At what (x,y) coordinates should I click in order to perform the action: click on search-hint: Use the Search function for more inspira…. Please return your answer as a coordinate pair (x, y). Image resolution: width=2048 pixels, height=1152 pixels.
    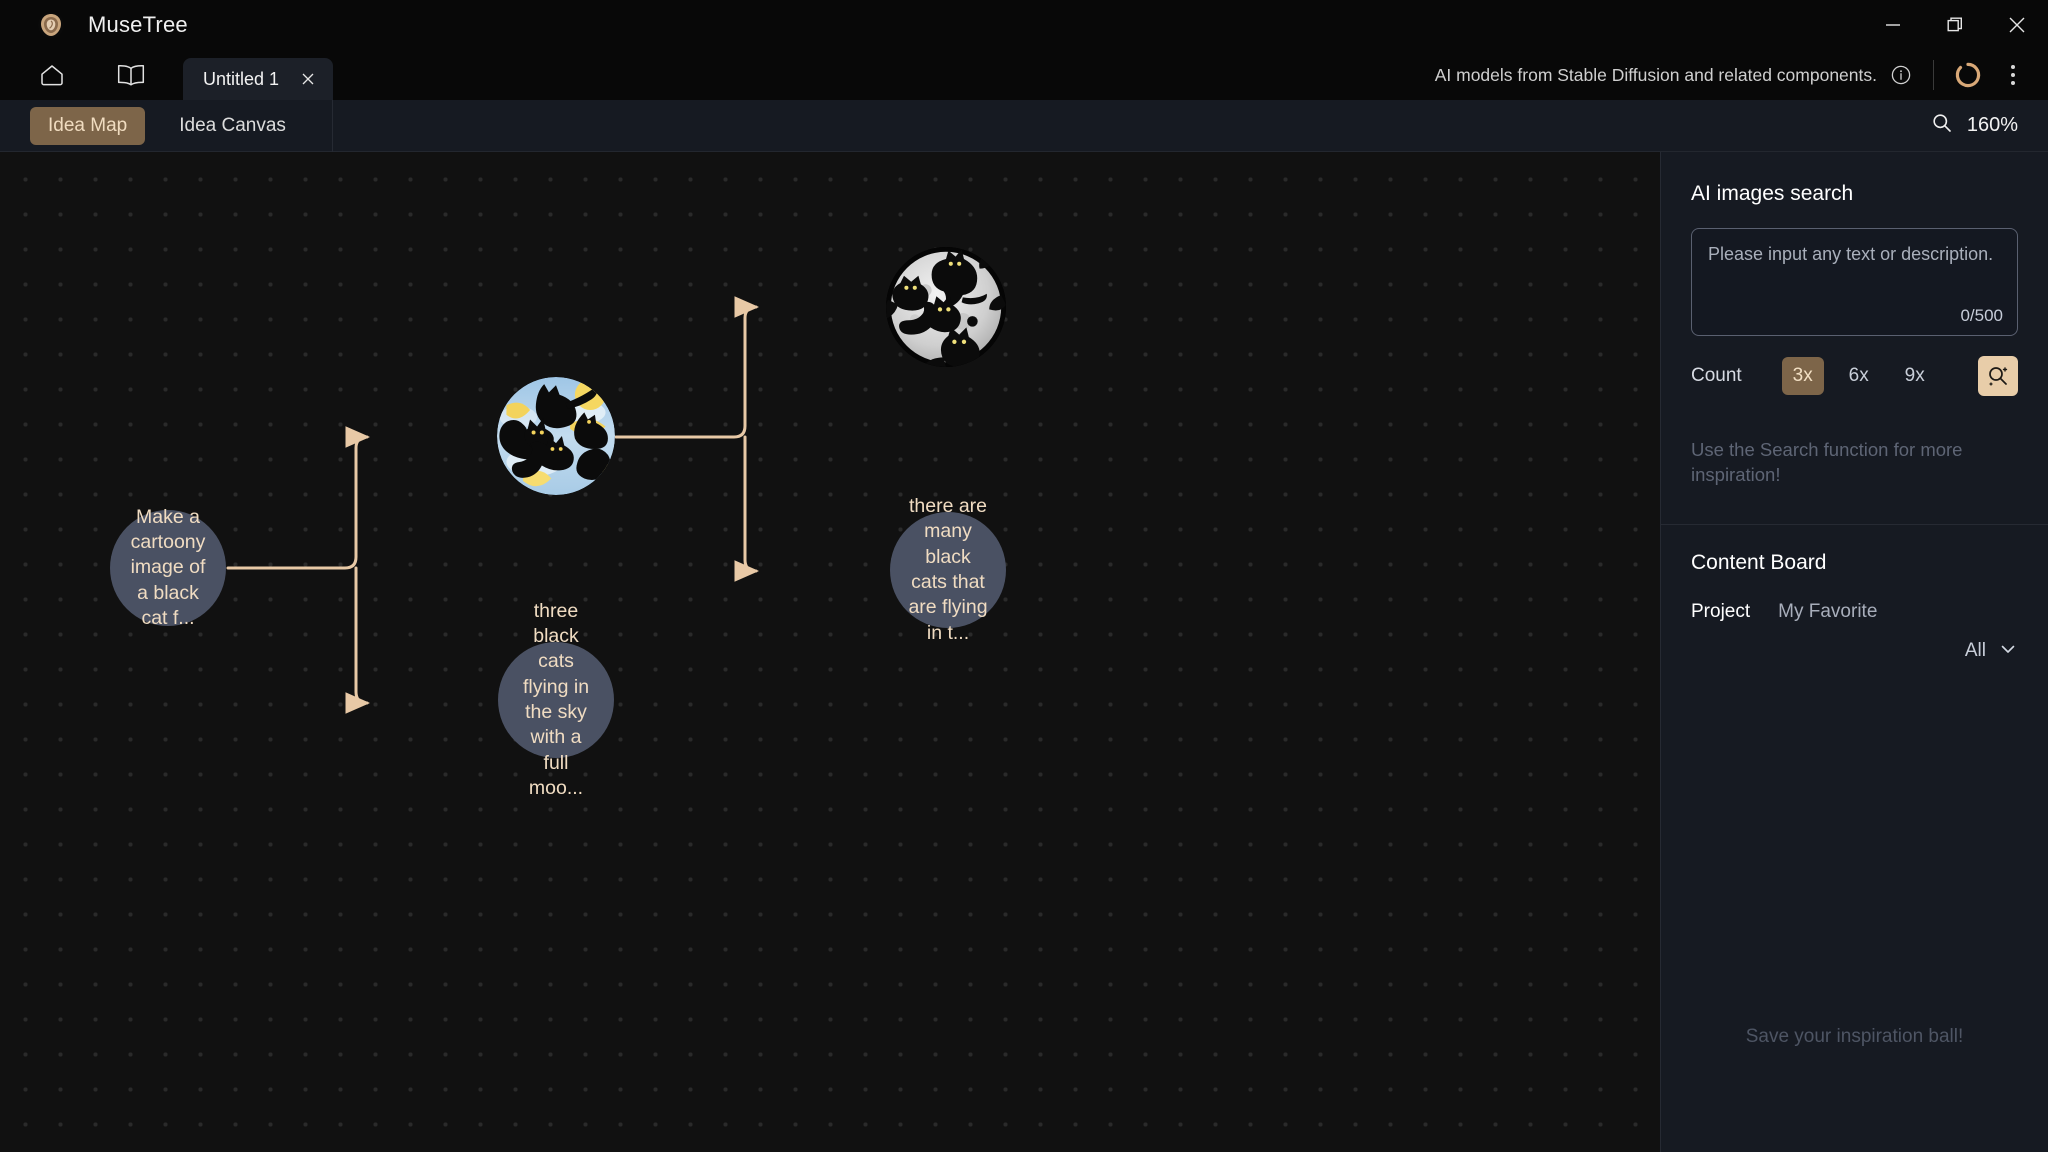
    Looking at the image, I should click on (1827, 462).